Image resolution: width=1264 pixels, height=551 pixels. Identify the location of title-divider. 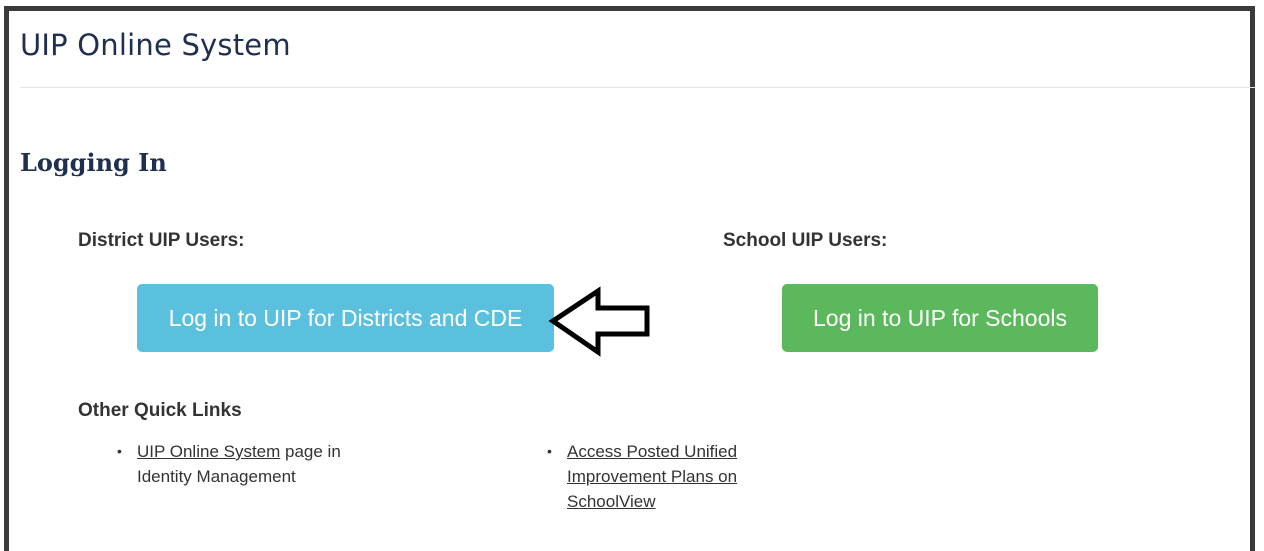
(638, 87).